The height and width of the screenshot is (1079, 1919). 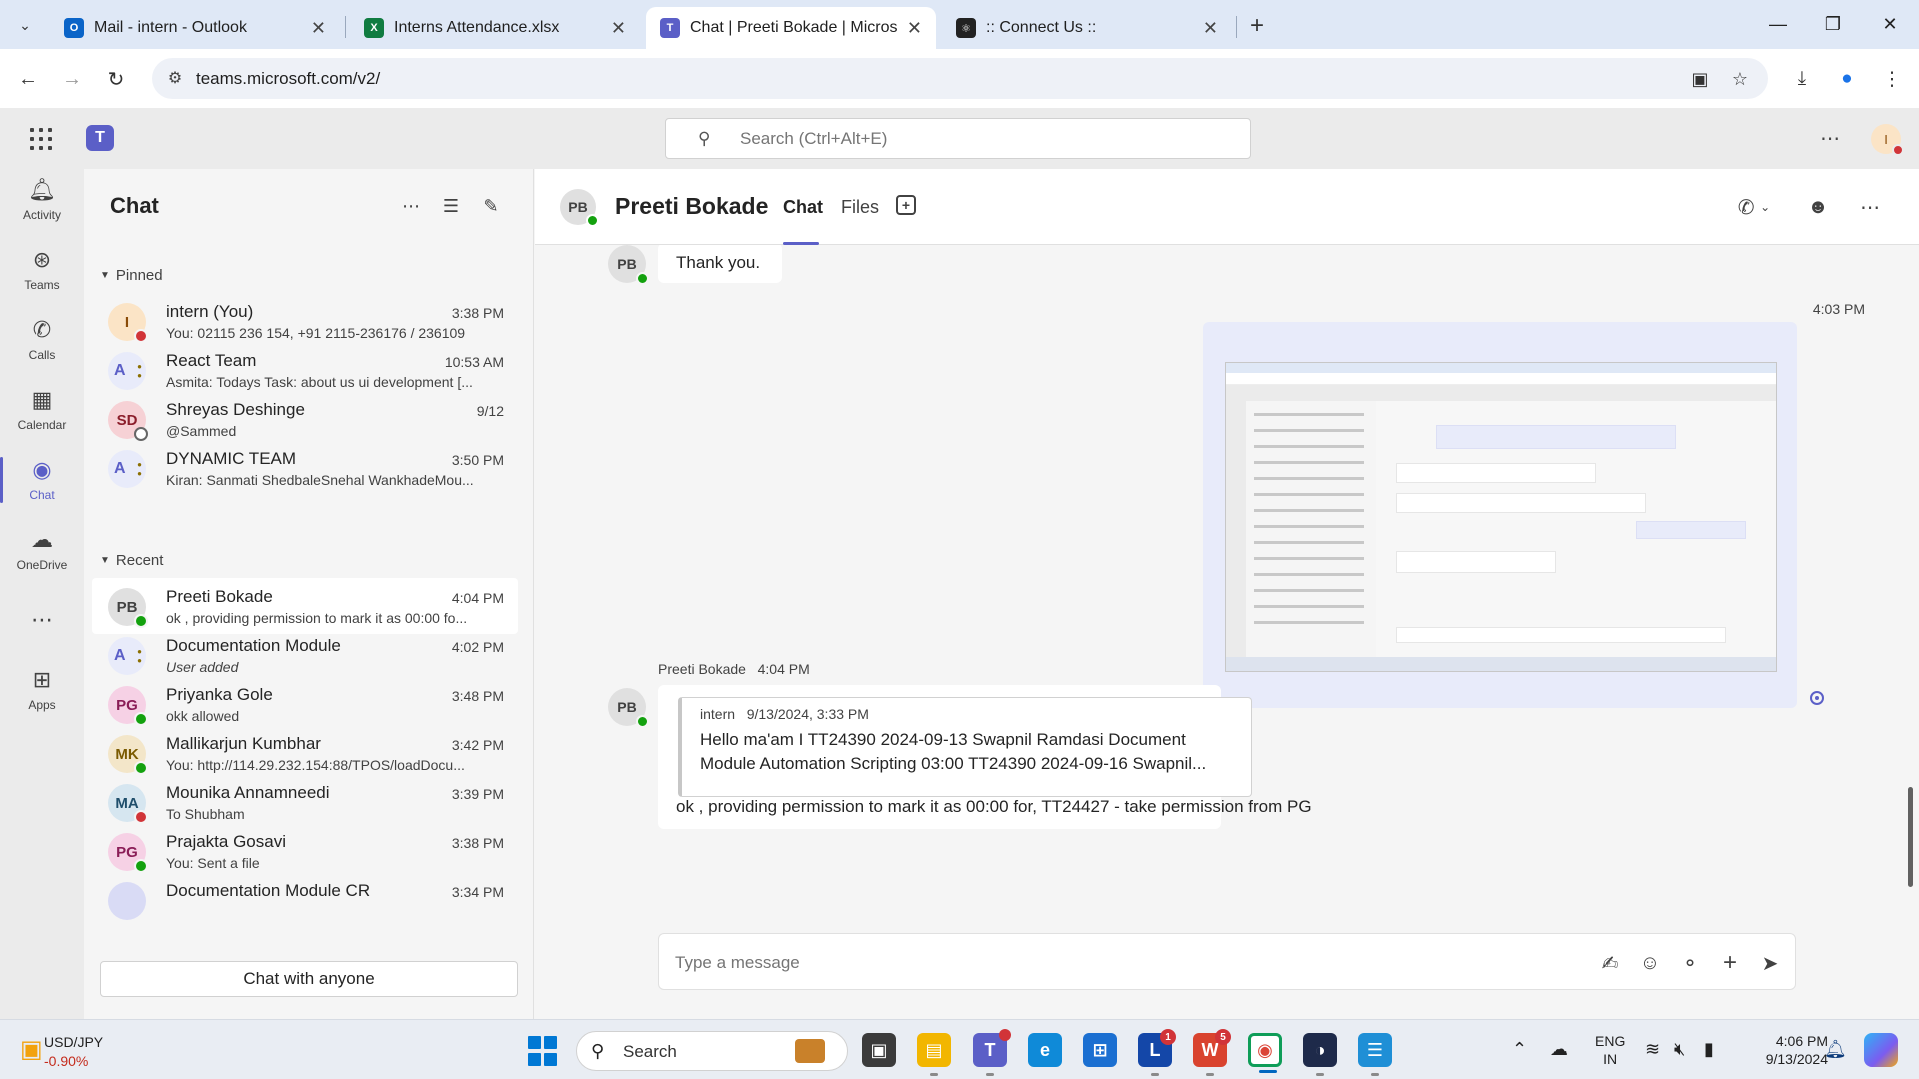 I want to click on browser-tab-teams: T Chat | Preeti Bokade | Microsoft ✕, so click(x=791, y=28).